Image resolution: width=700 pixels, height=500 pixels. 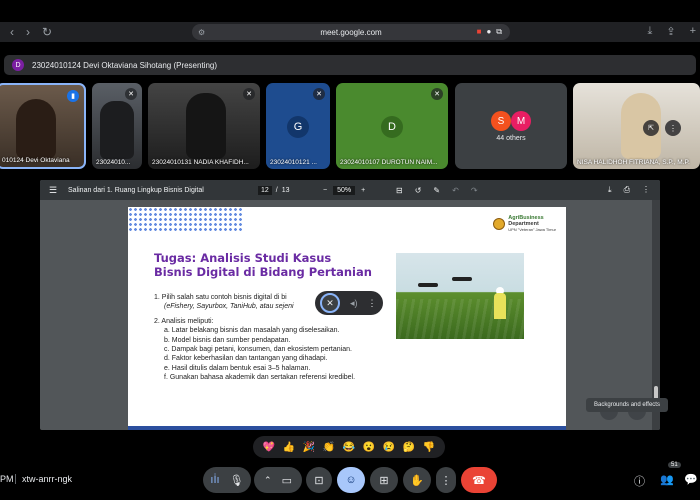 I want to click on more-options-button: ⋮, so click(x=446, y=480).